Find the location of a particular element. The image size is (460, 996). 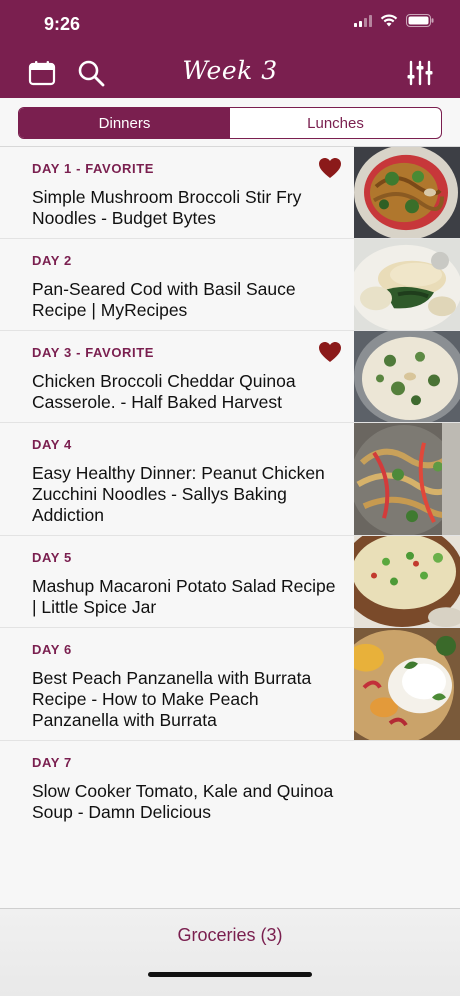

casserole-photo is located at coordinates (407, 376).